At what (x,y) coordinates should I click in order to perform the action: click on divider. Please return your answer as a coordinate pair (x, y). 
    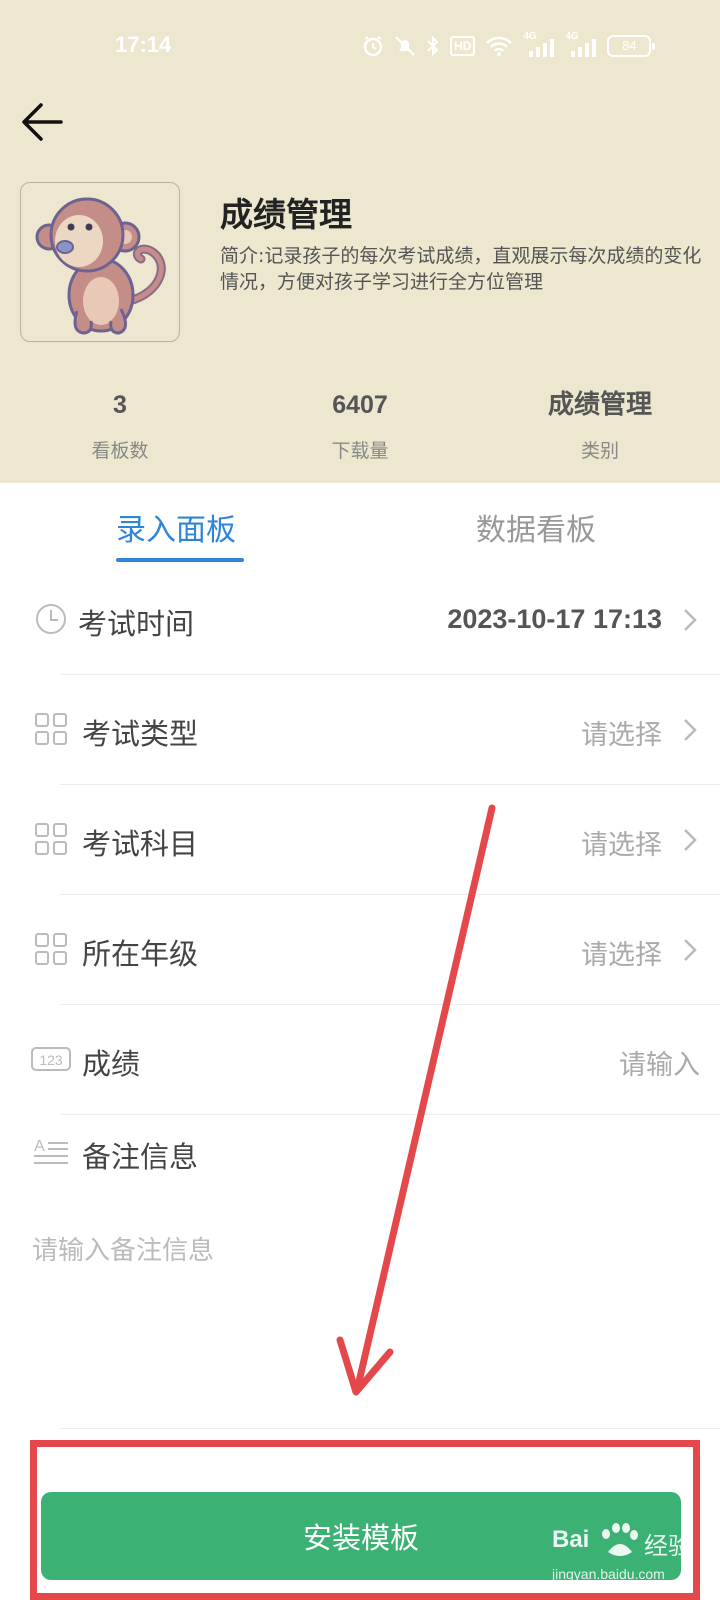
    Looking at the image, I should click on (390, 1428).